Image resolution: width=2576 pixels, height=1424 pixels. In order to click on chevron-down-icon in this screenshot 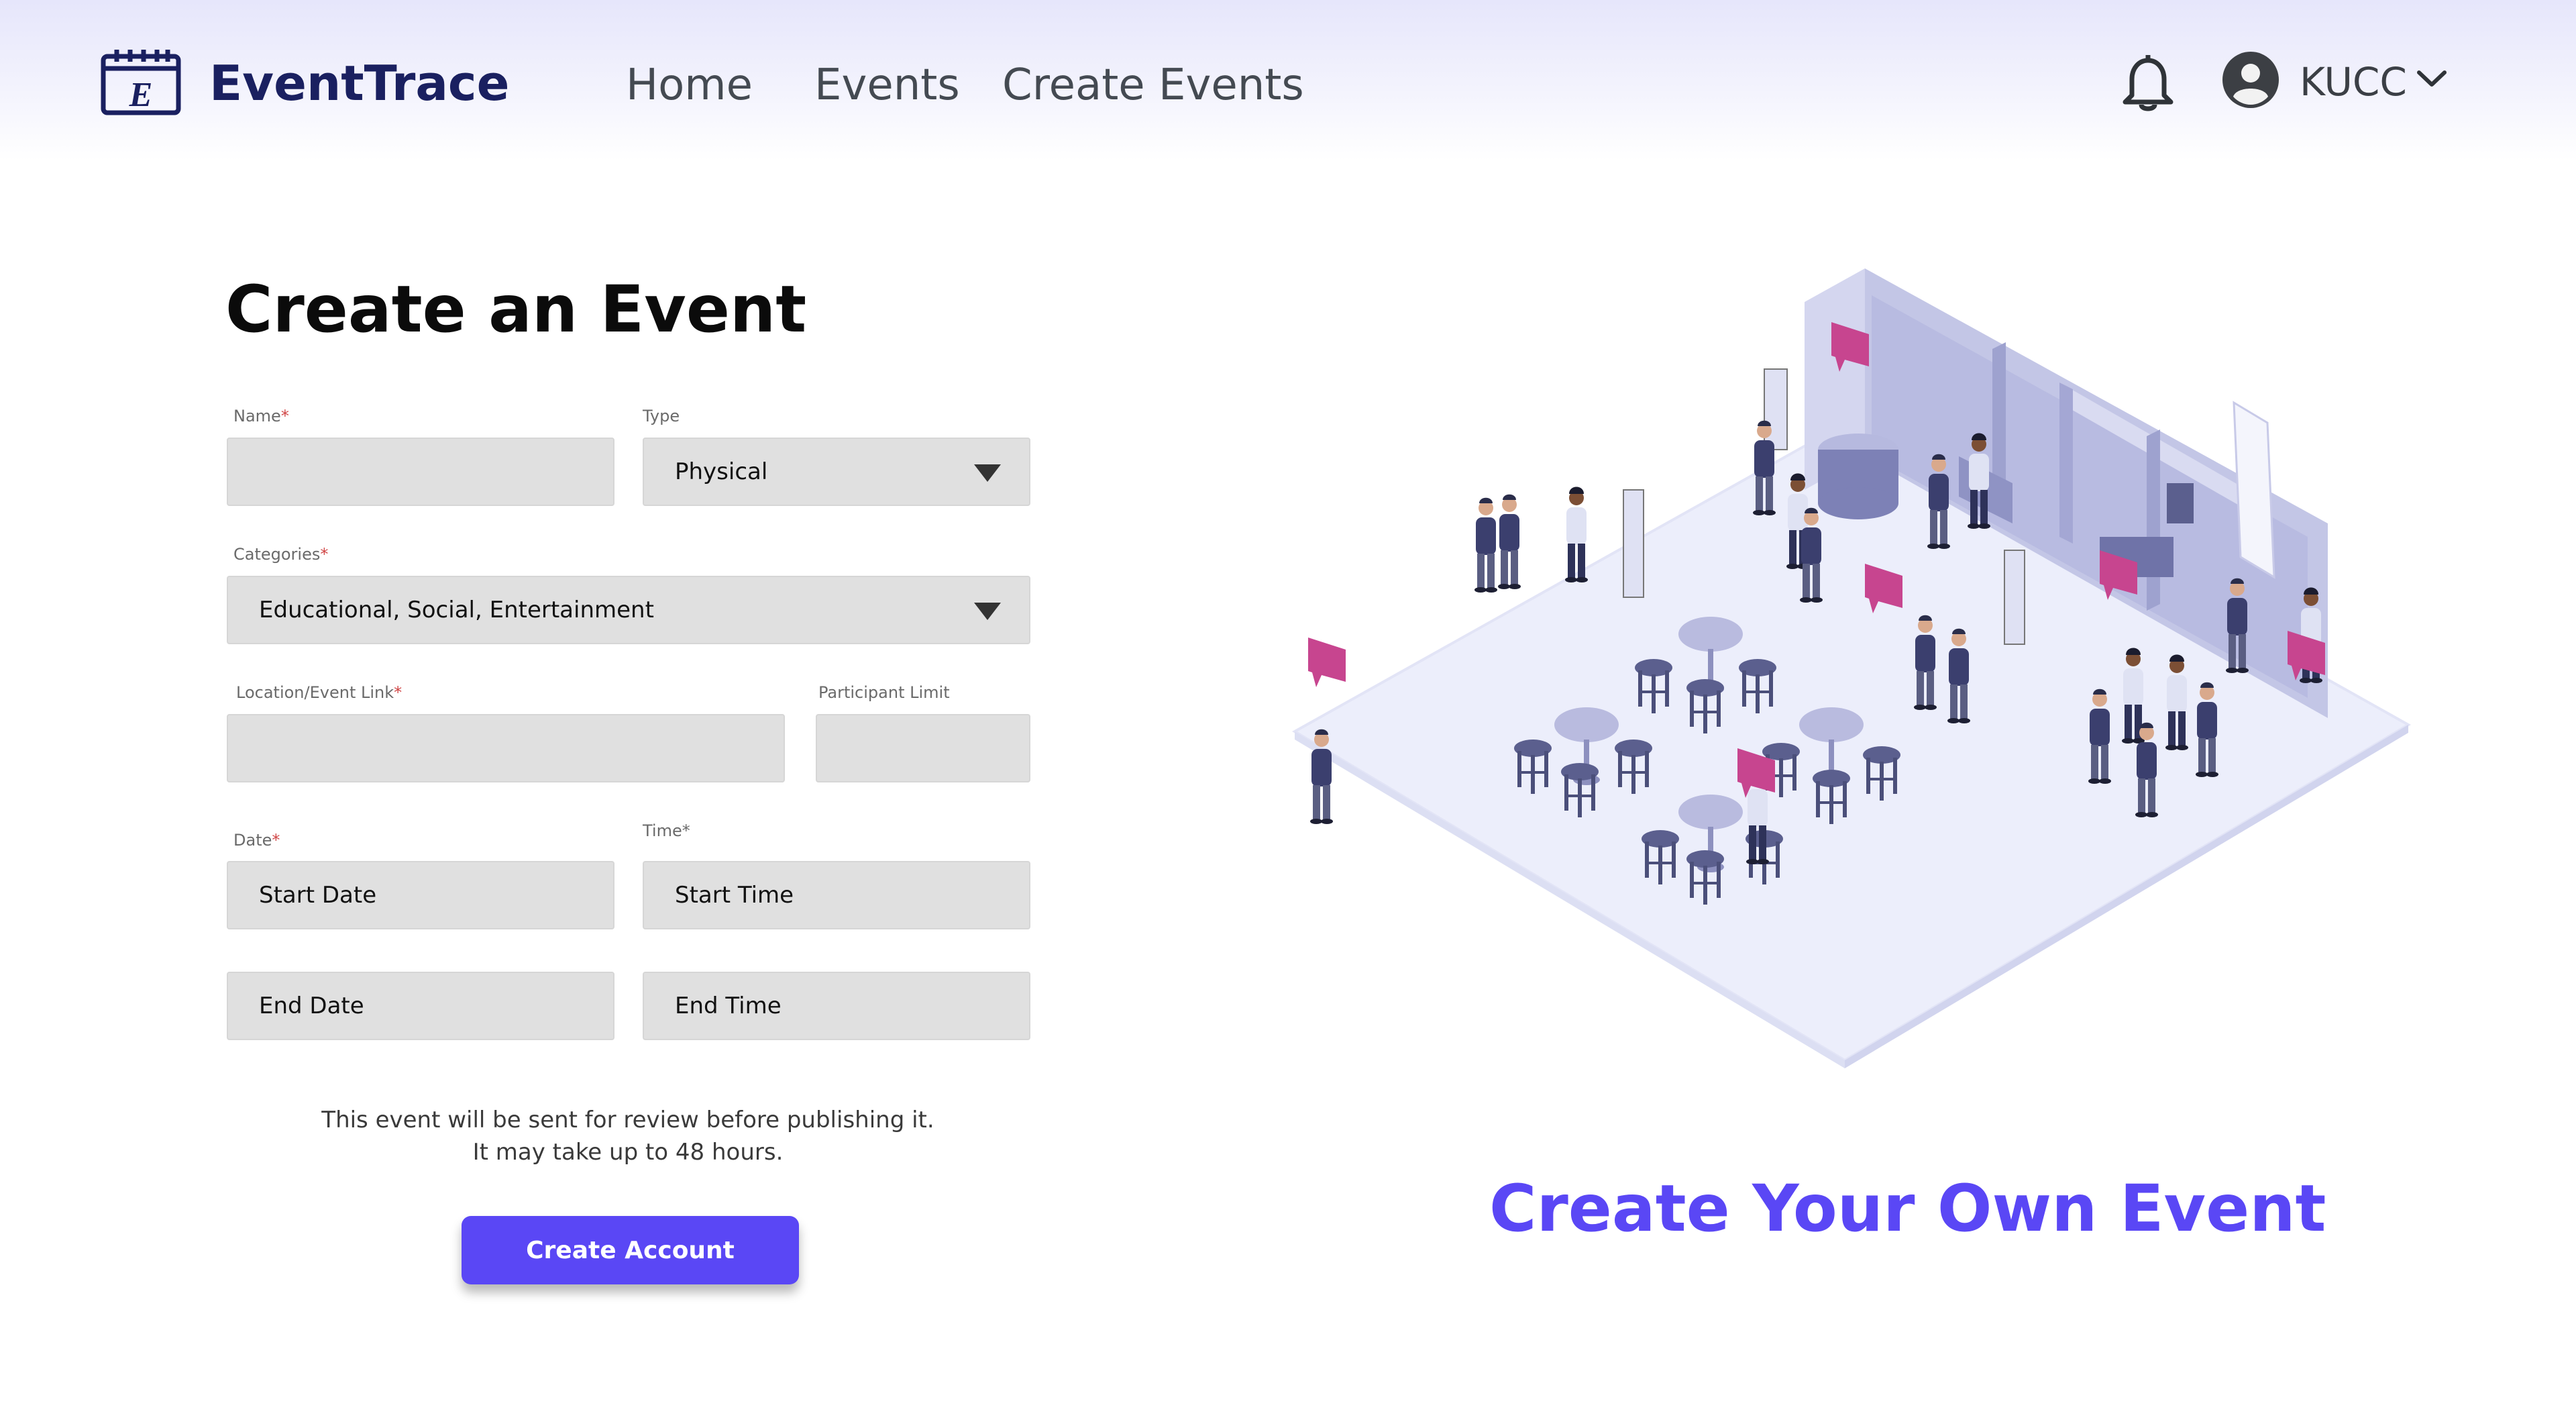, I will do `click(2432, 79)`.